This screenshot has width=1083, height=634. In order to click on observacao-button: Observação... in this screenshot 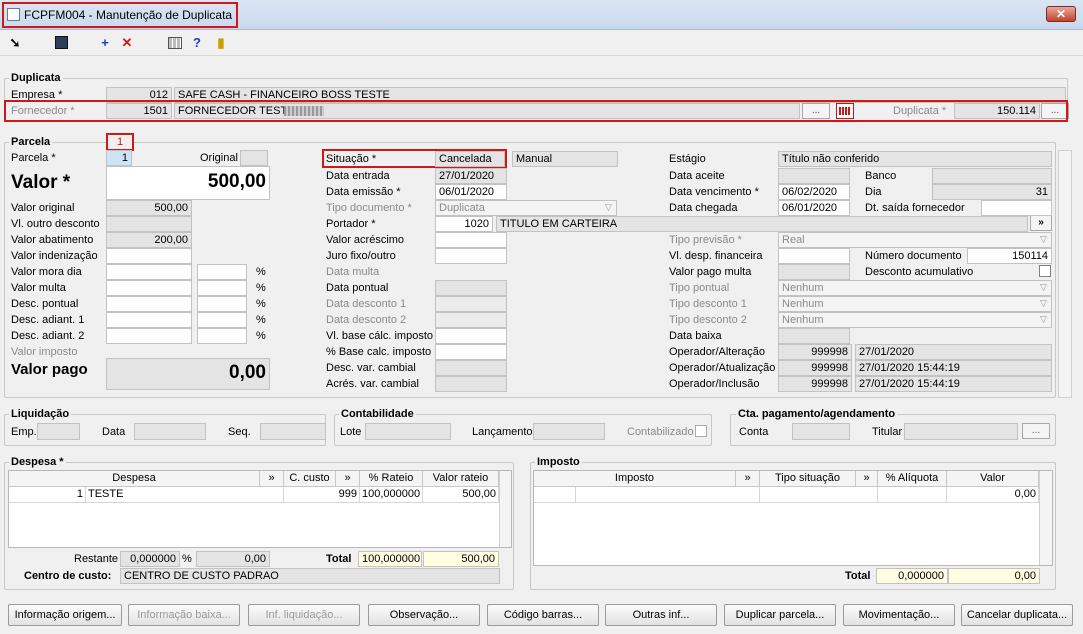, I will do `click(424, 615)`.